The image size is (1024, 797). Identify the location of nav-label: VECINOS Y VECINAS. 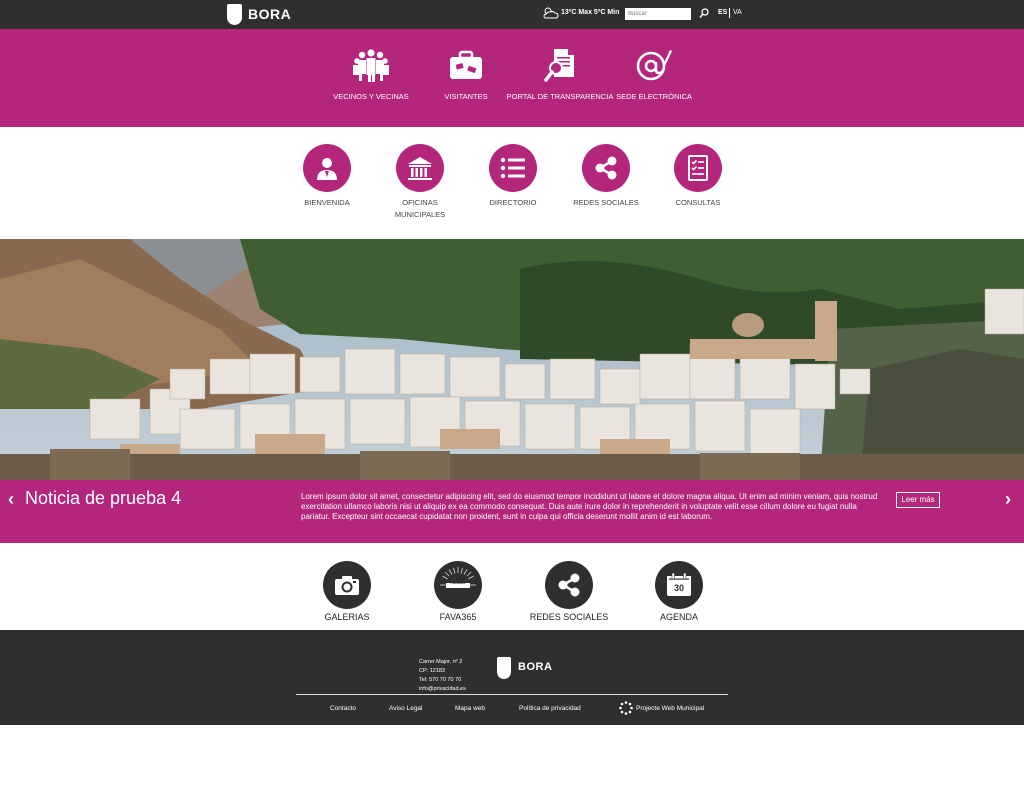
(371, 96).